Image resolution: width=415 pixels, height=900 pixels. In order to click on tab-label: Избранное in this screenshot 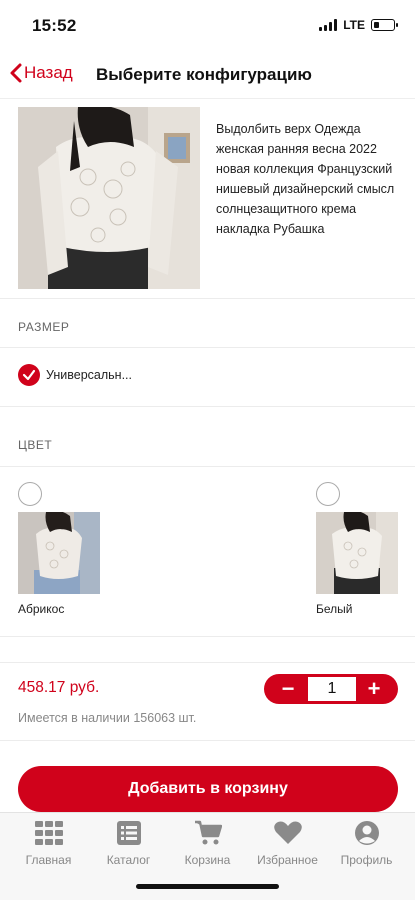, I will do `click(287, 860)`.